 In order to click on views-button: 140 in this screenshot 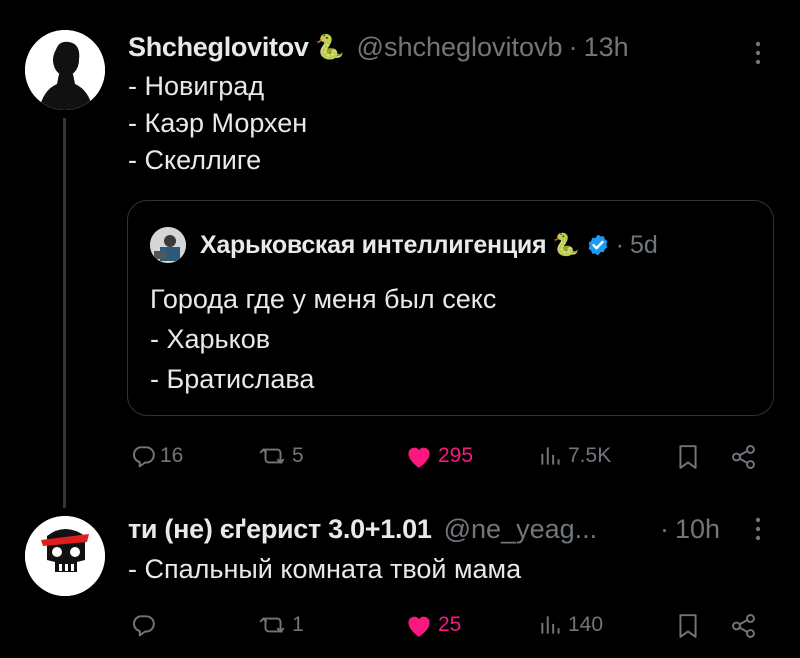, I will do `click(570, 625)`.